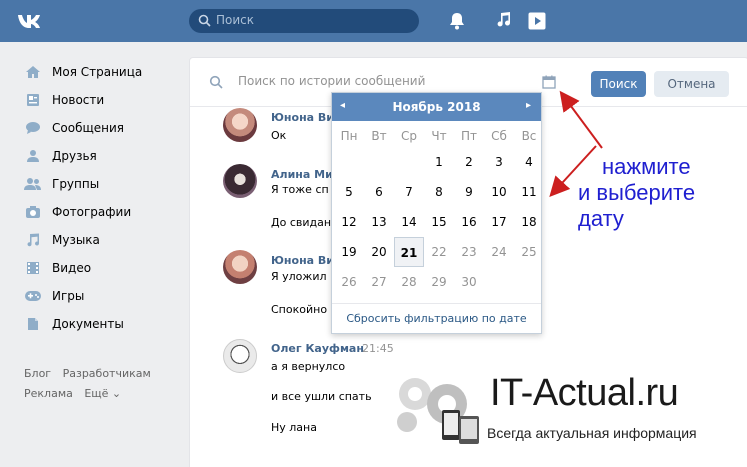 The width and height of the screenshot is (747, 467). I want to click on watermark-subtitle: Всегда актуальная информация, so click(592, 433).